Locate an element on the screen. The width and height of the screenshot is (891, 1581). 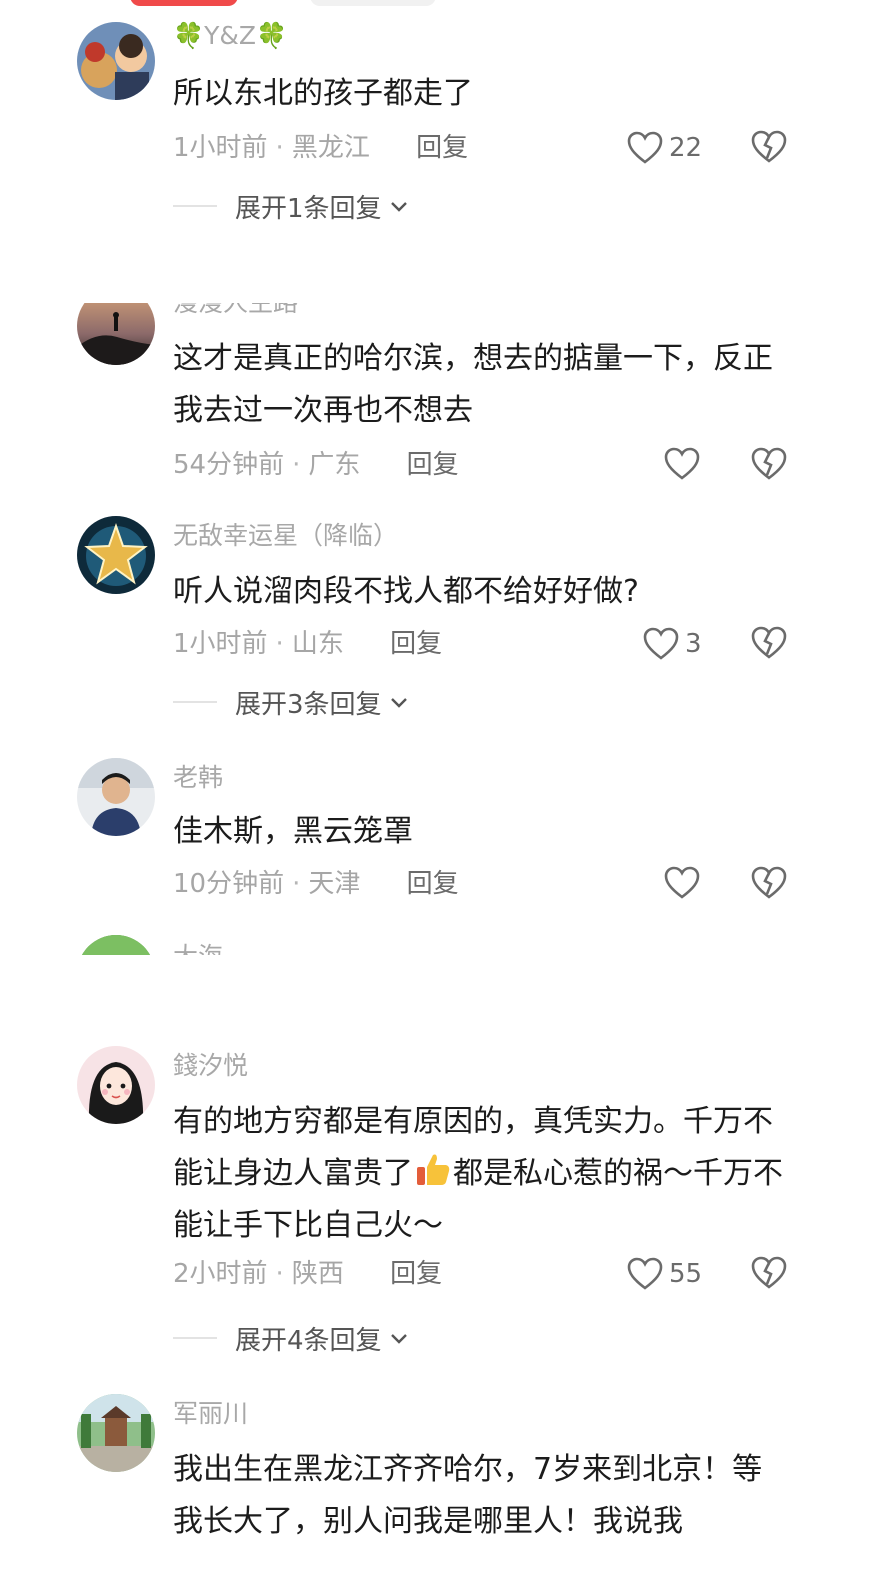
location: 天津 is located at coordinates (334, 884).